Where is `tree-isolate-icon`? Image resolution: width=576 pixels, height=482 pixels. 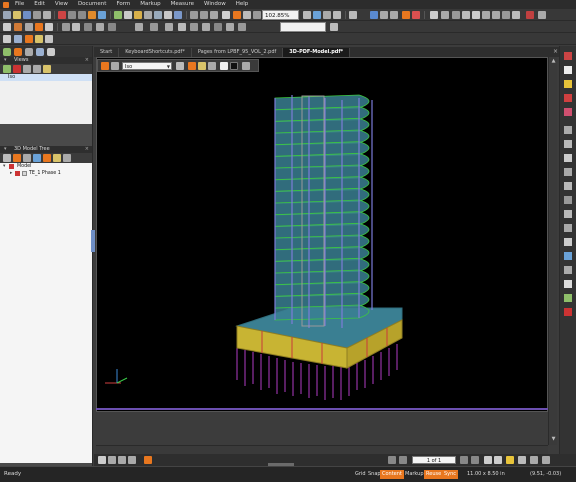
tree-isolate-icon is located at coordinates (17, 158).